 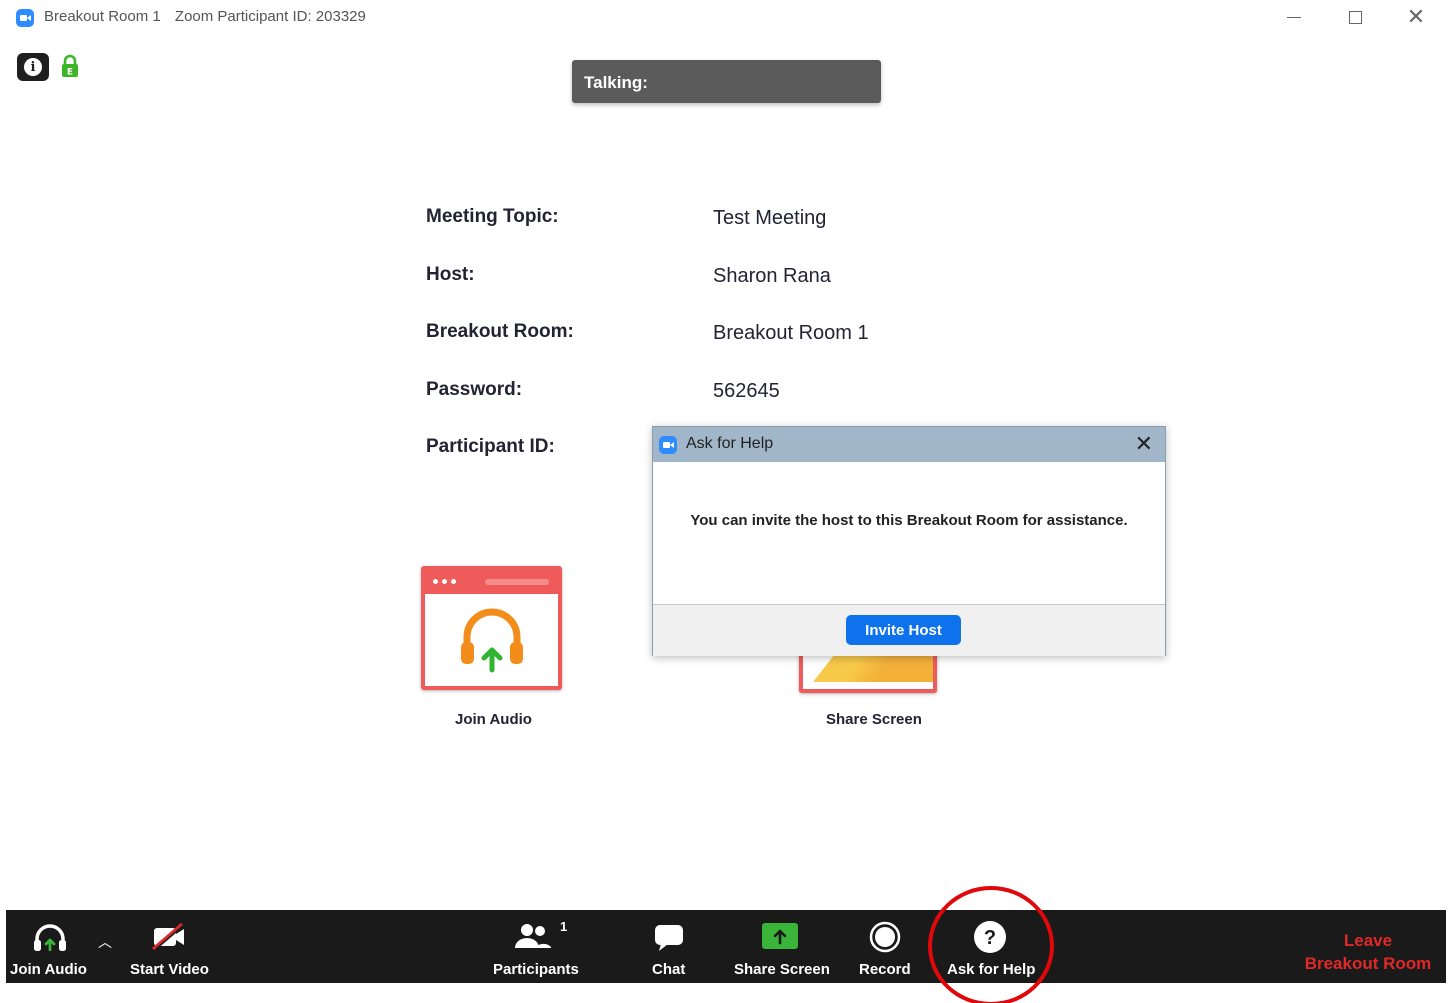 What do you see at coordinates (492, 216) in the screenshot?
I see `meeting-topic-label: Meeting Topic:` at bounding box center [492, 216].